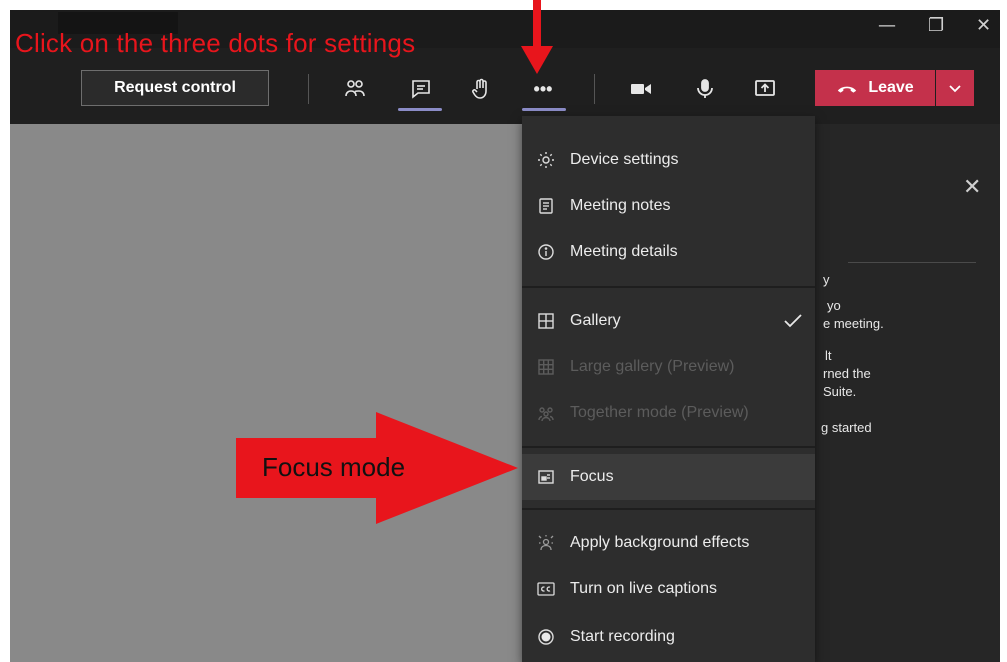  Describe the element at coordinates (546, 367) in the screenshot. I see `large-gallery-icon` at that location.